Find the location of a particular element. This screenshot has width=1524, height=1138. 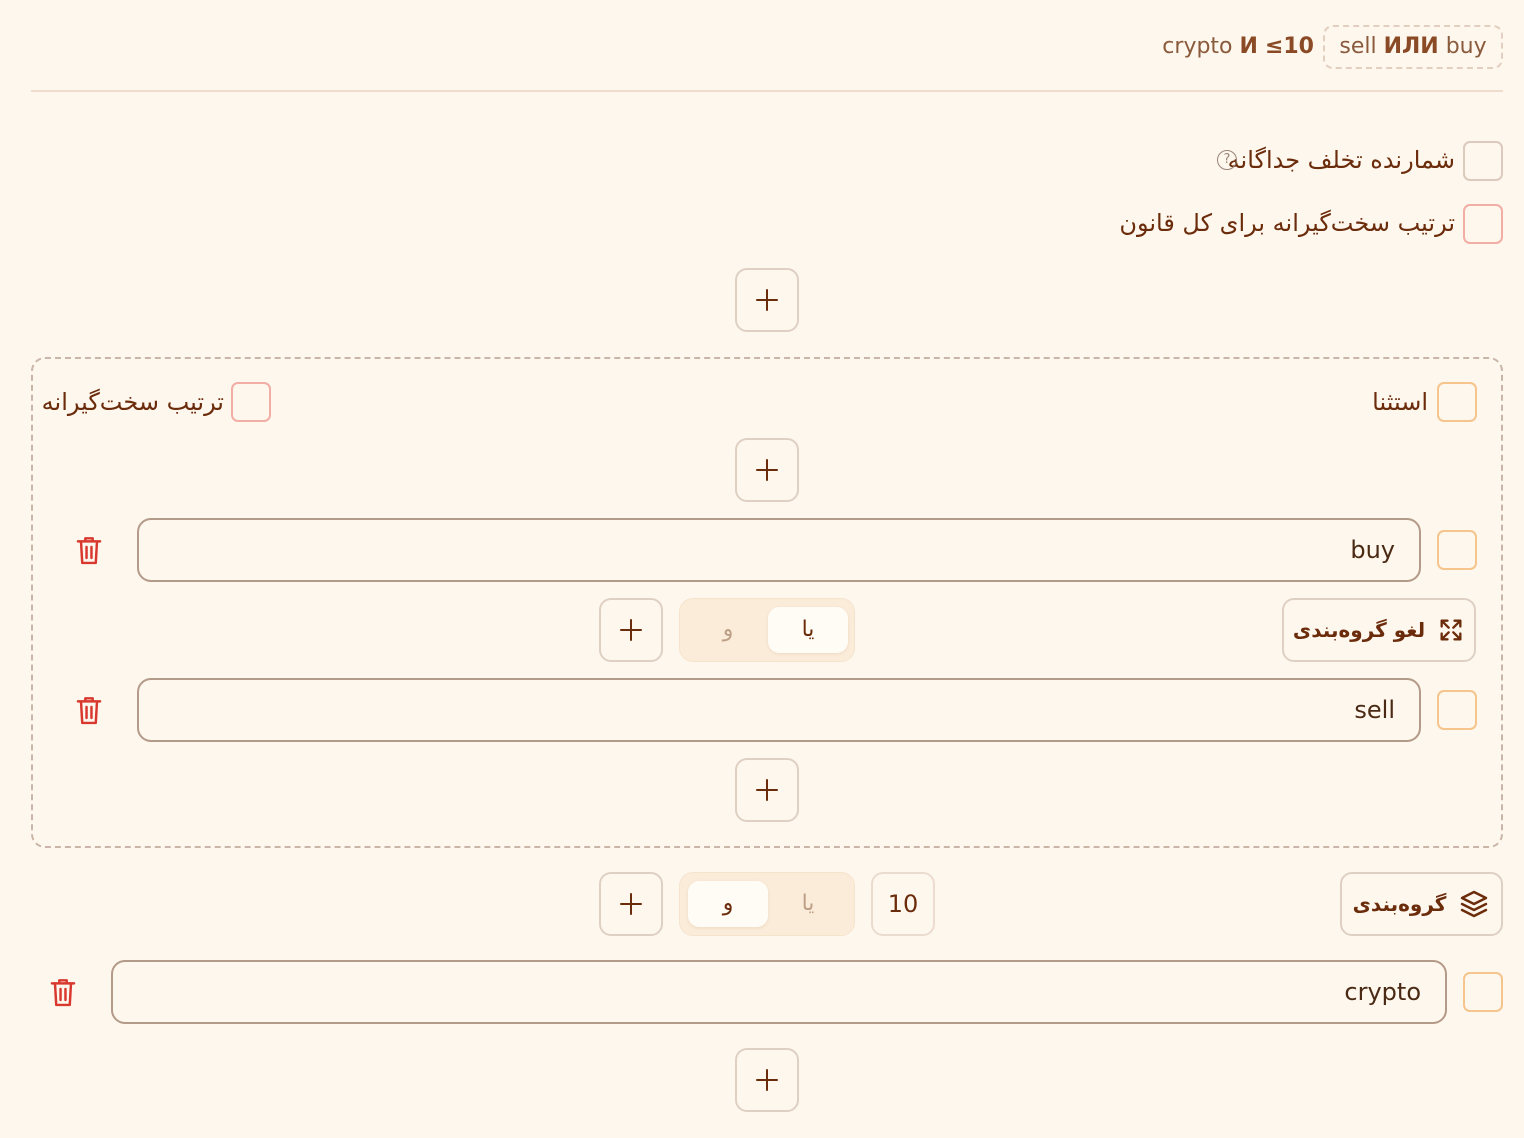

rule-summary: crypto И ≤10 is located at coordinates (1238, 47).